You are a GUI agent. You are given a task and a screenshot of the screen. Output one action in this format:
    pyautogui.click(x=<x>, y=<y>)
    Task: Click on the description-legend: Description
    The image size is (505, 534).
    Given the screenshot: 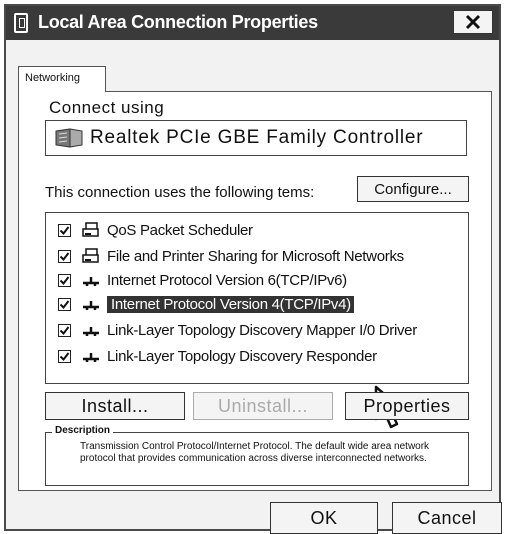 What is the action you would take?
    pyautogui.click(x=83, y=430)
    